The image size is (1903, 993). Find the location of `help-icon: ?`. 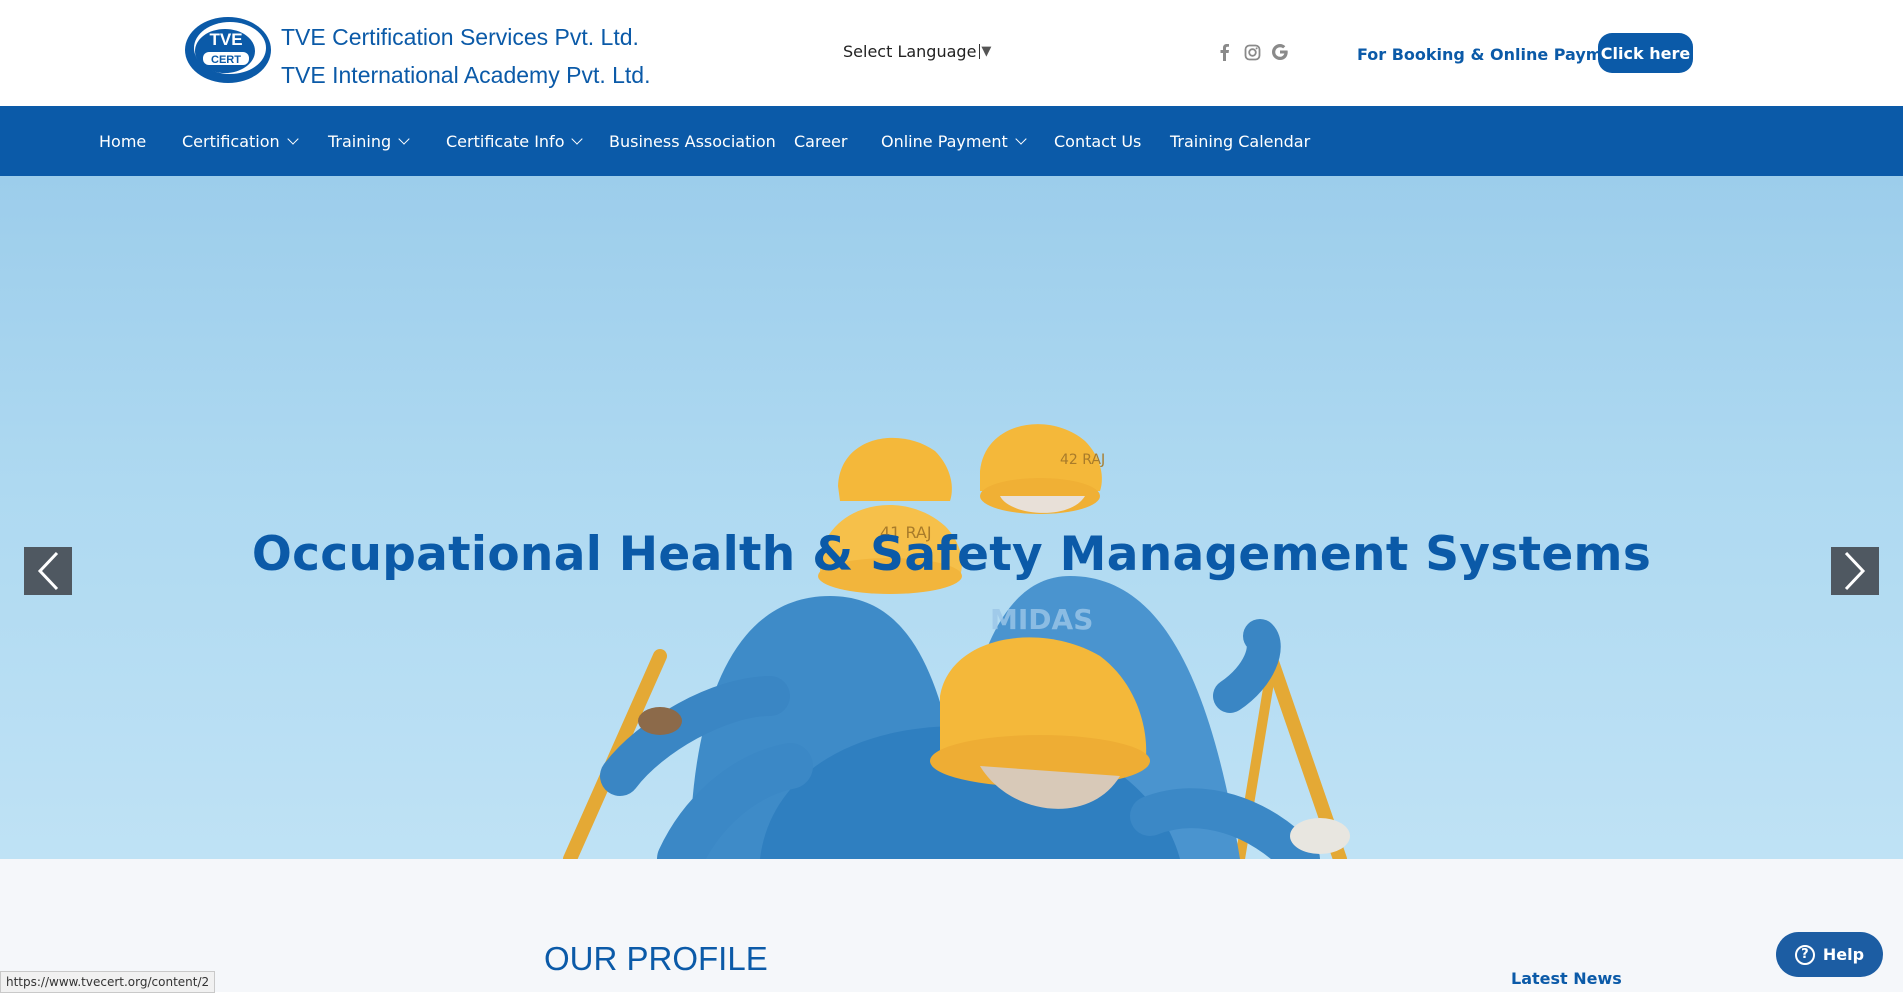

help-icon: ? is located at coordinates (1804, 954).